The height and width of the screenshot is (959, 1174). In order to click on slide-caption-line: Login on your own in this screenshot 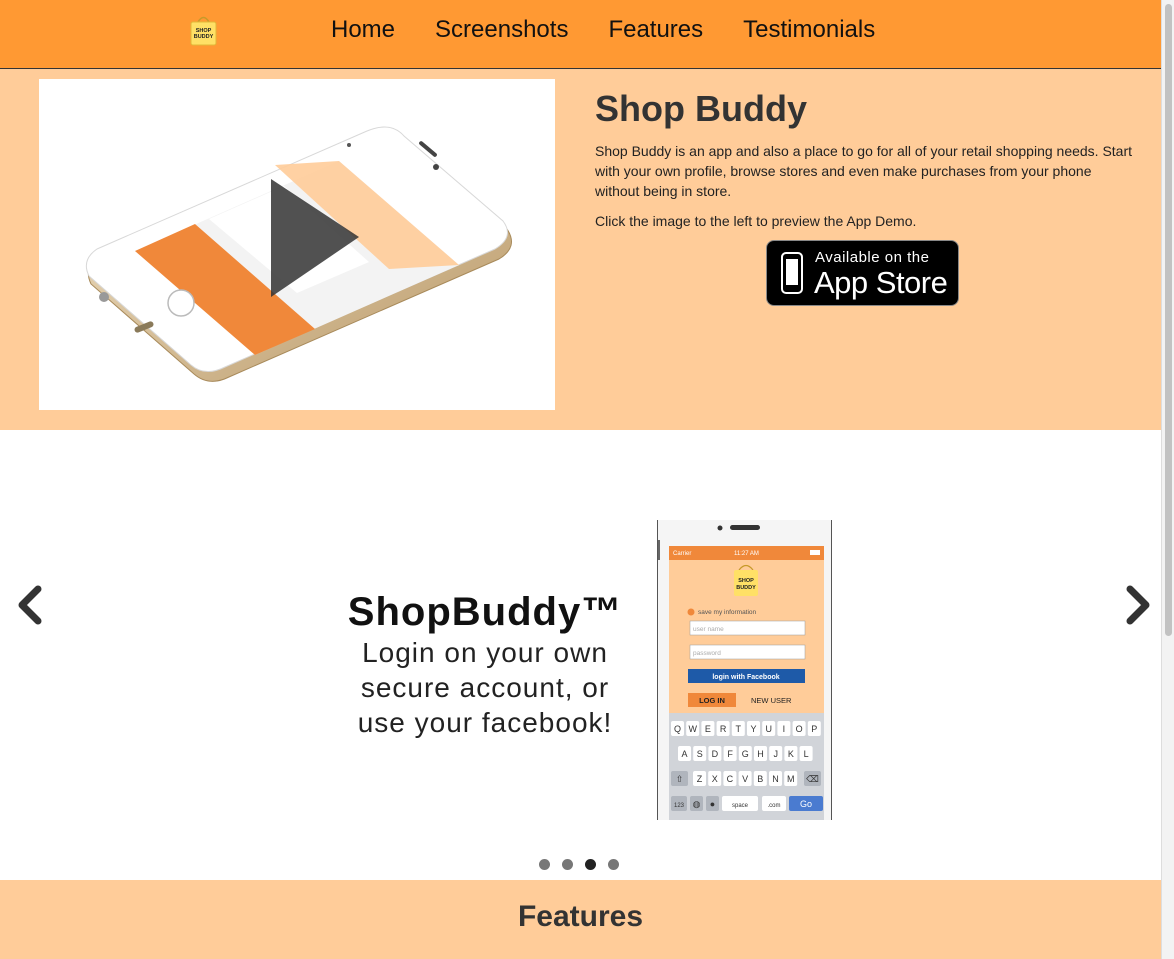, I will do `click(485, 652)`.